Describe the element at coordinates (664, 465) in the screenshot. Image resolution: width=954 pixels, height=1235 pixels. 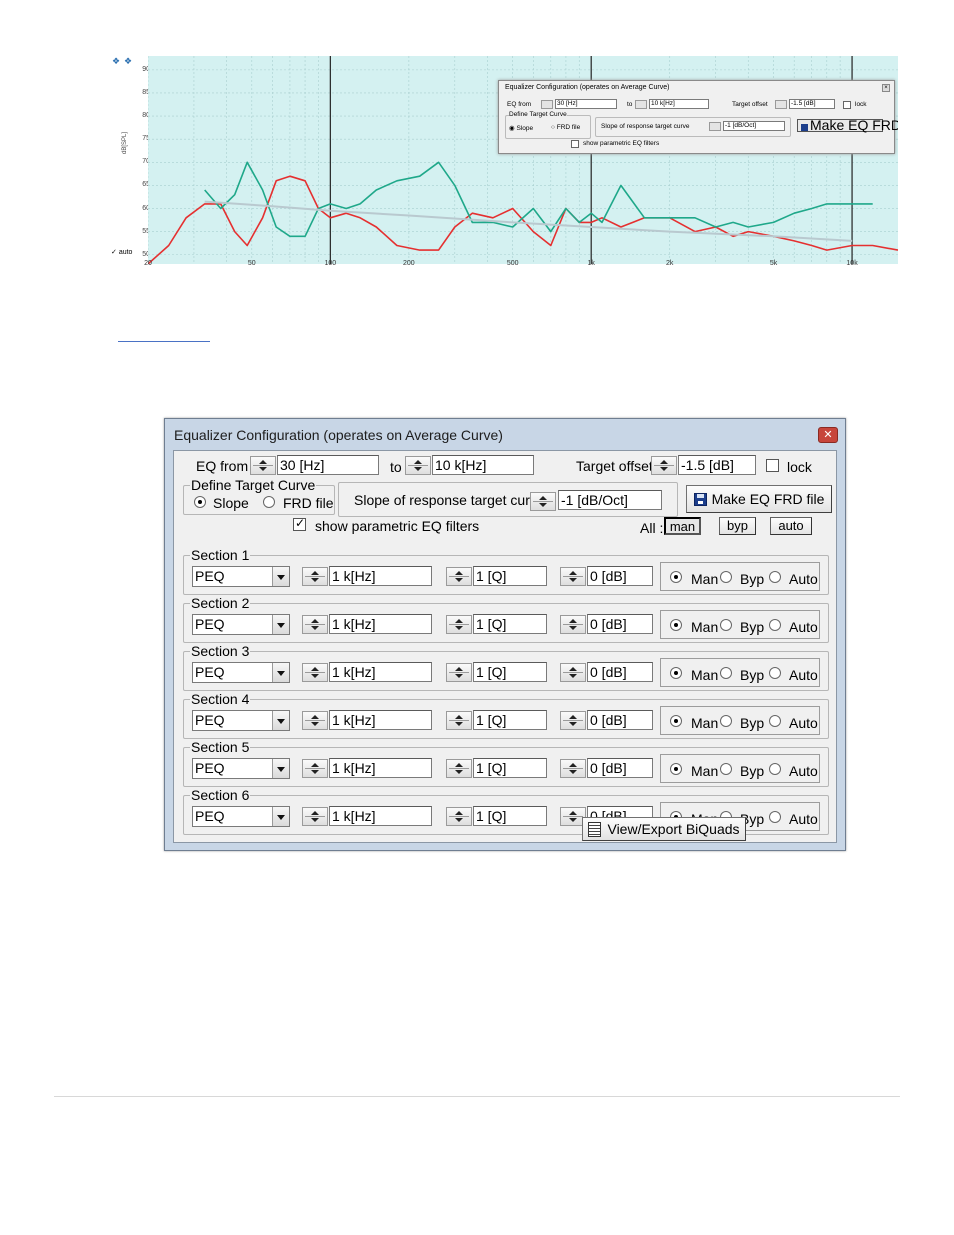
I see `target-offset-spinner` at that location.